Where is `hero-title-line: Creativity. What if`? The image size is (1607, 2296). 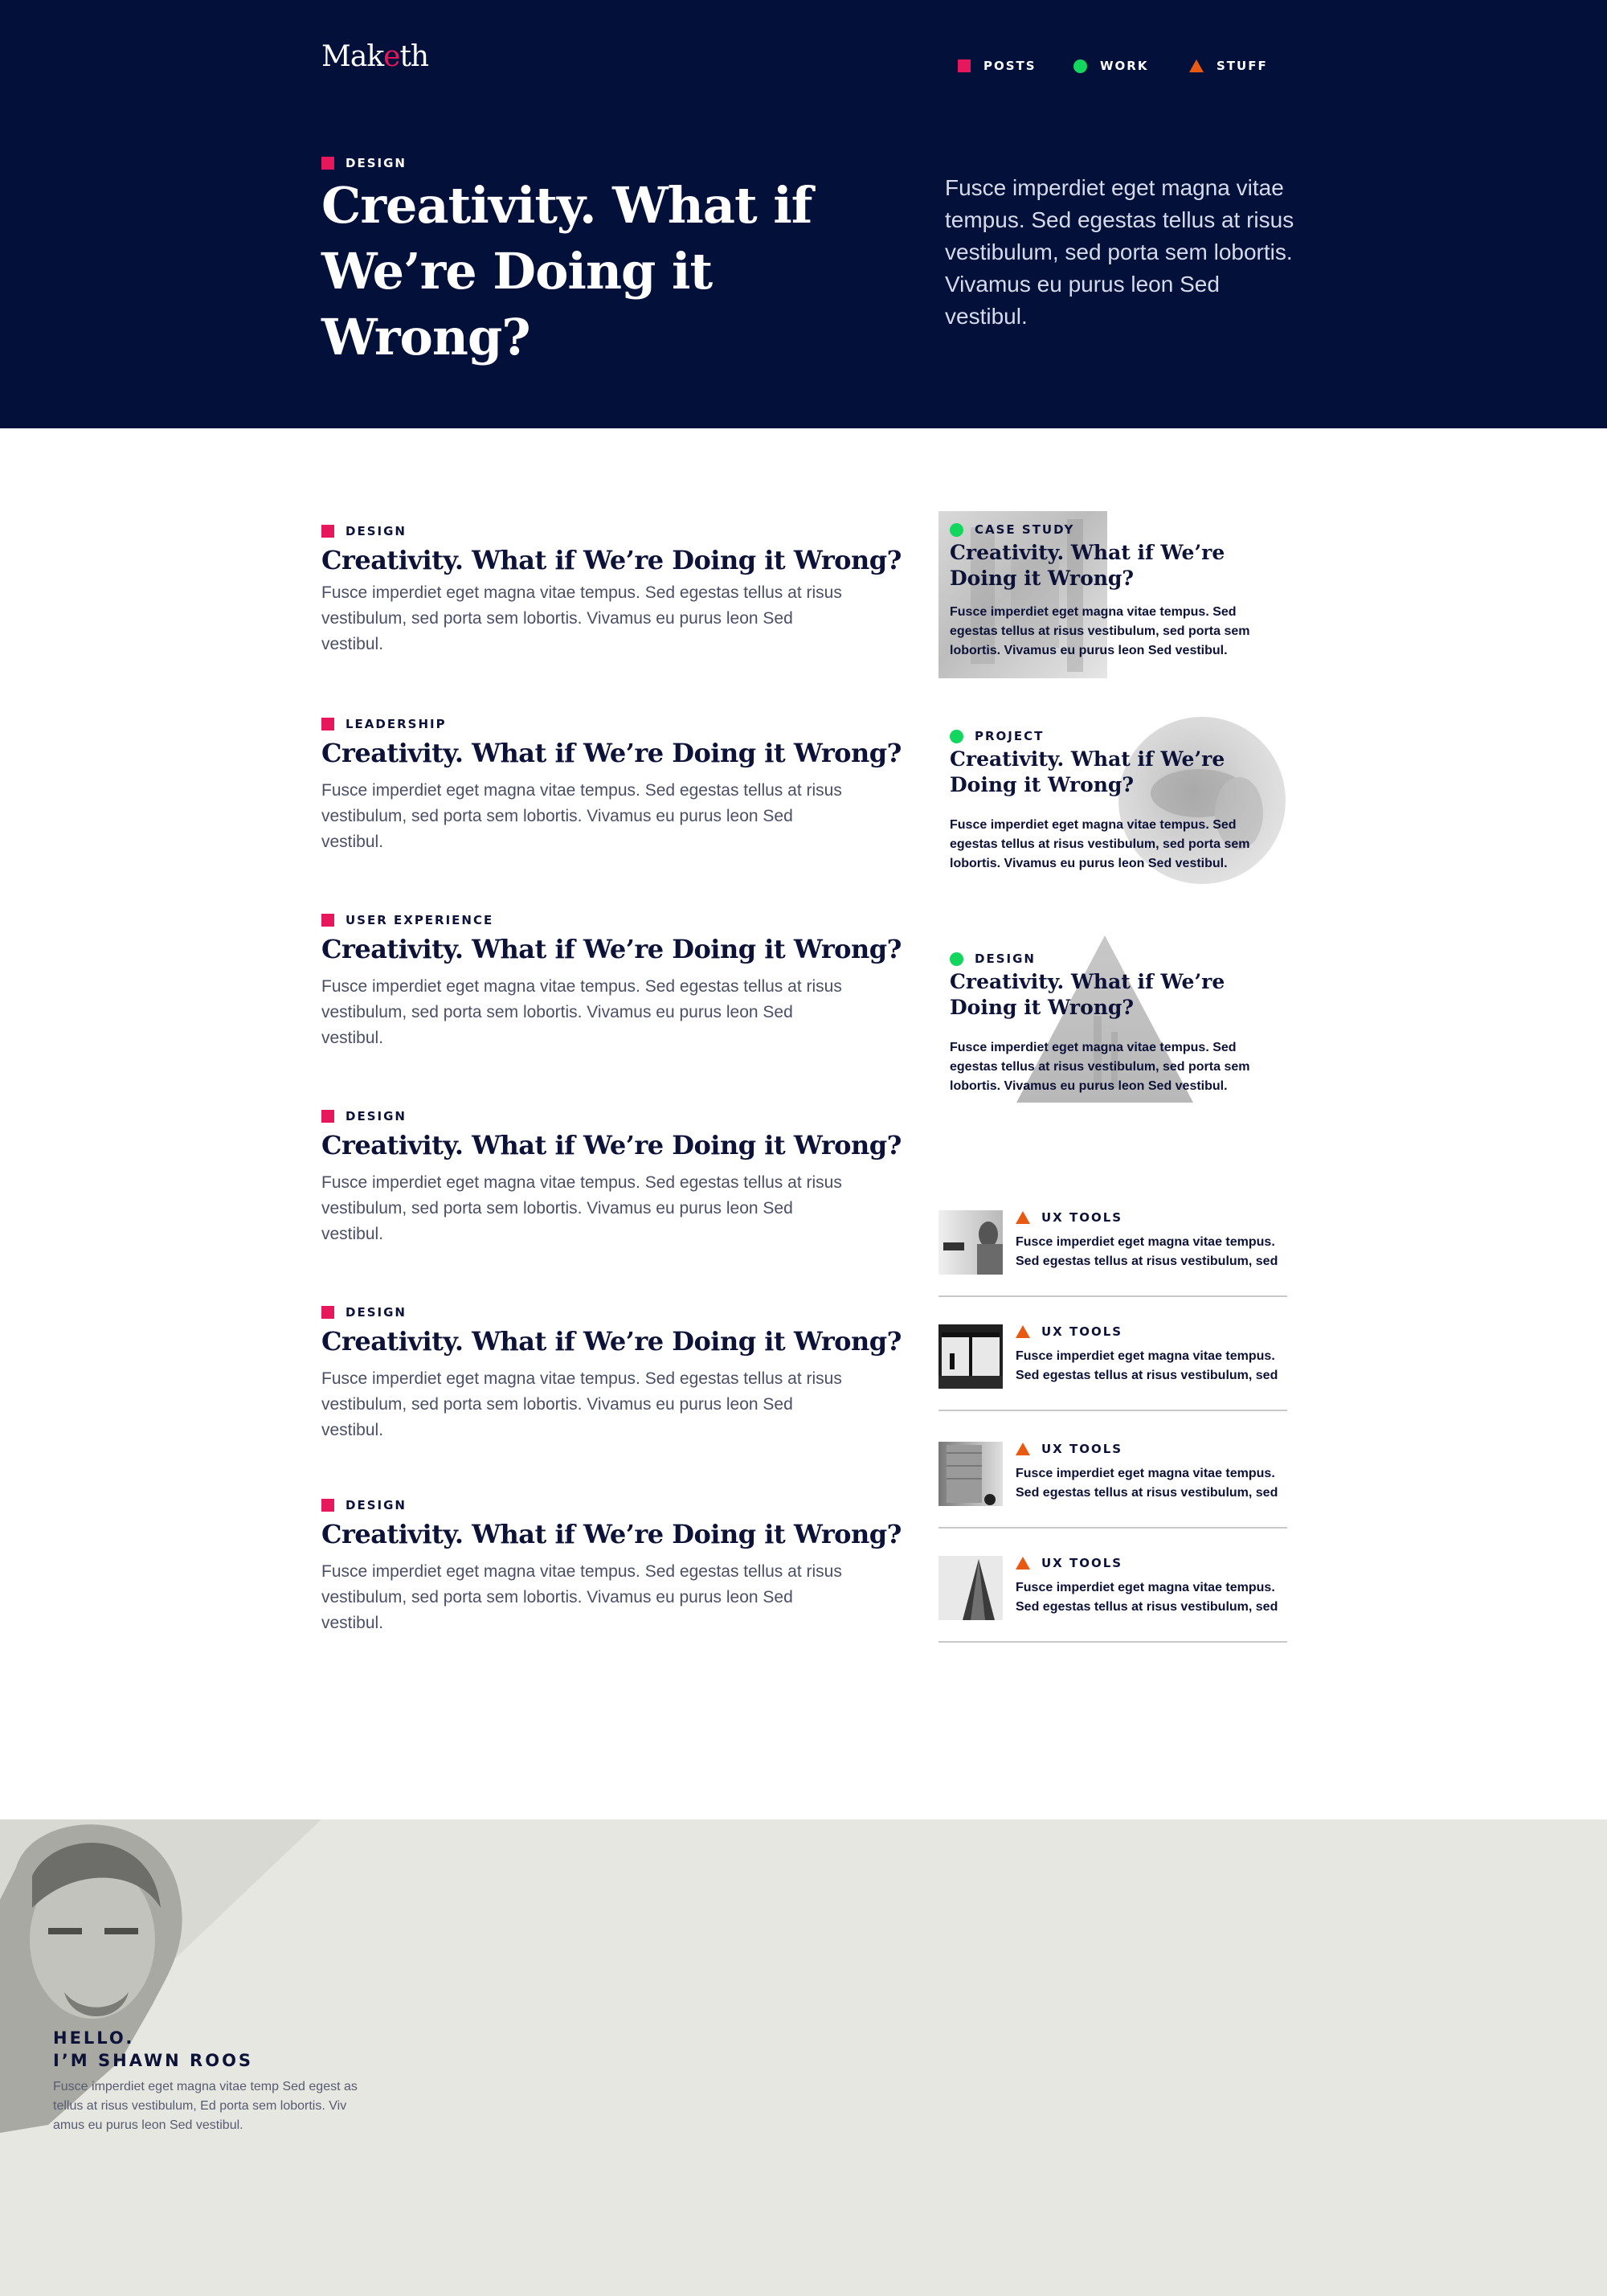
hero-title-line: Creativity. What if is located at coordinates (566, 206).